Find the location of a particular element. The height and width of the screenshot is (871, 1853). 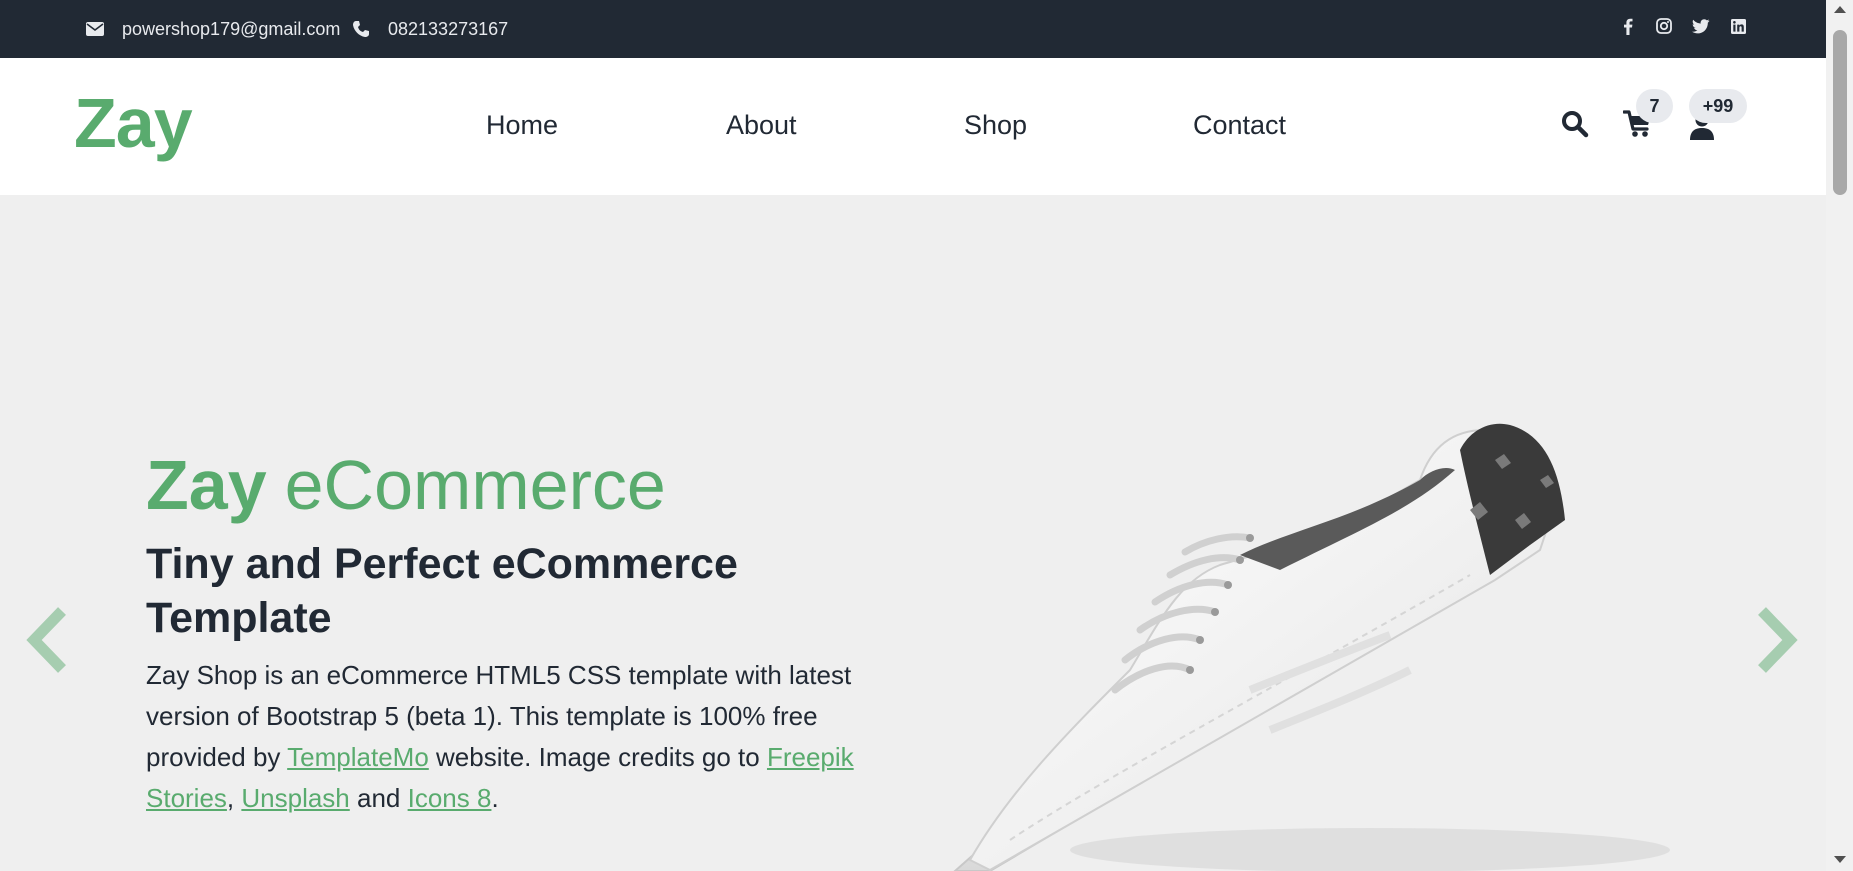

carousel-next-icon is located at coordinates (1777, 642).